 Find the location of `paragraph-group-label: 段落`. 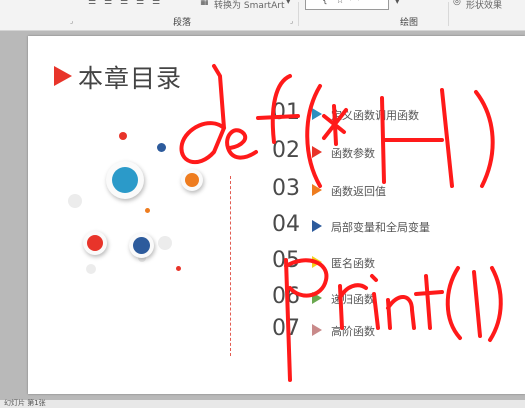

paragraph-group-label: 段落 is located at coordinates (182, 23).